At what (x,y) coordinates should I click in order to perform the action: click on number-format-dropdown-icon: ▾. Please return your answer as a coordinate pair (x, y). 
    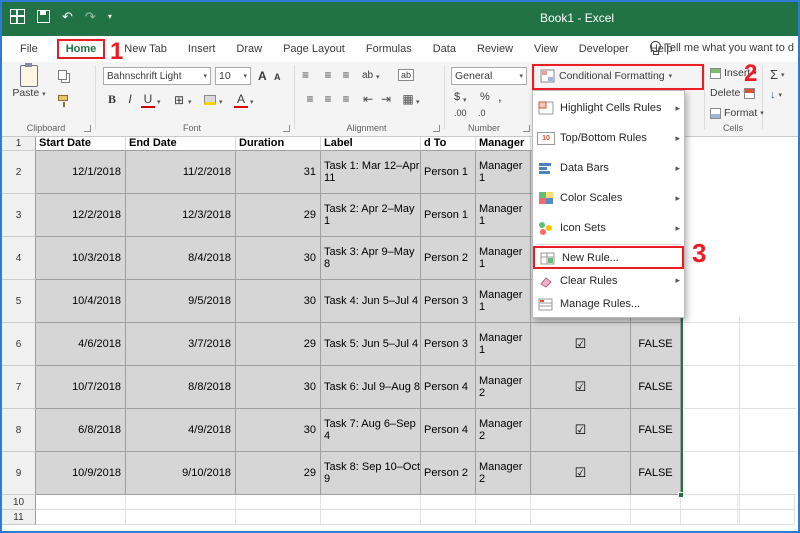
    Looking at the image, I should click on (521, 76).